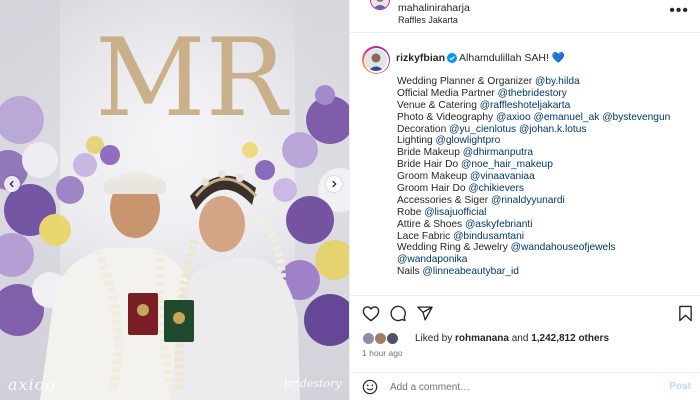  Describe the element at coordinates (432, 259) in the screenshot. I see `mention-link: @wandaponika` at that location.